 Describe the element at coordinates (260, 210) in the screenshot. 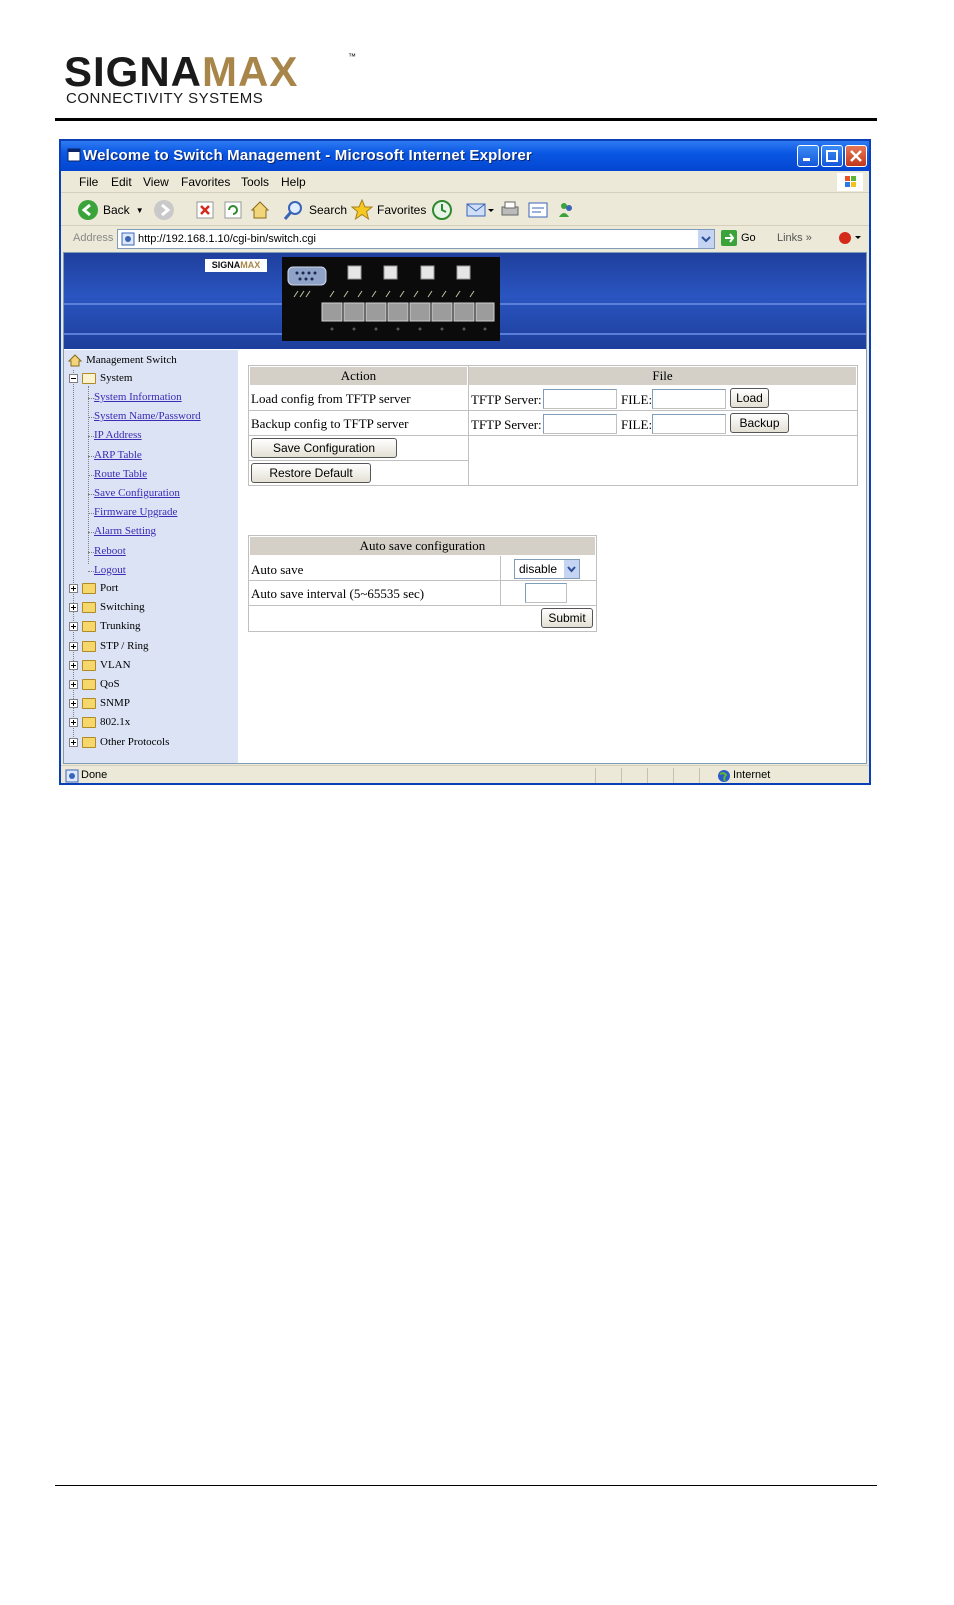

I see `home-button` at that location.